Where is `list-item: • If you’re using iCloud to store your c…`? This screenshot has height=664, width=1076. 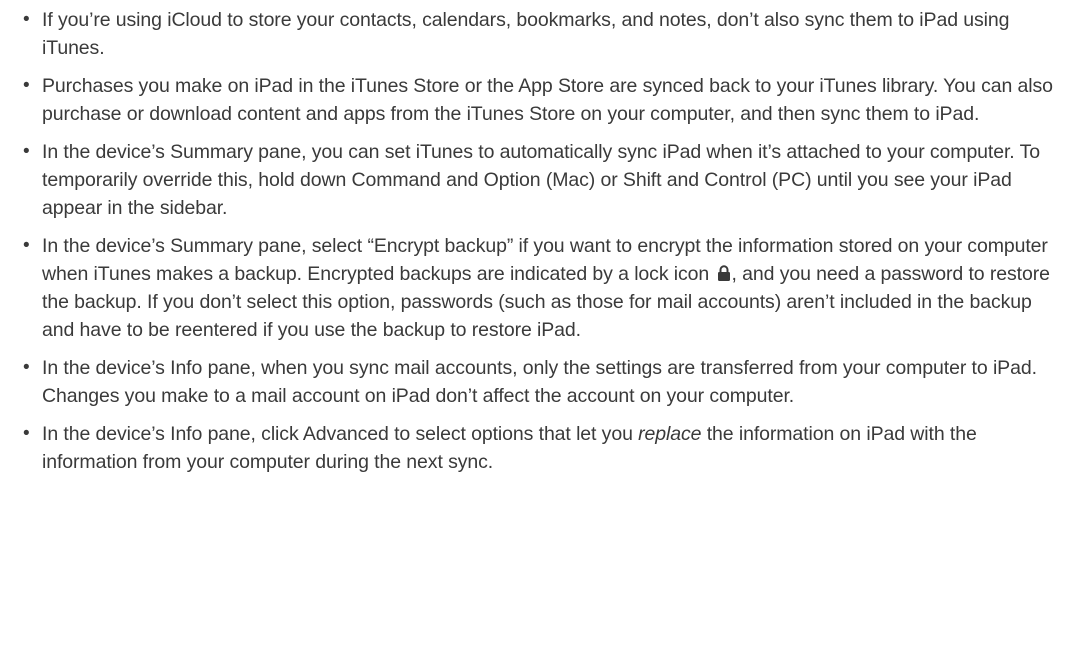 list-item: • If you’re using iCloud to store your c… is located at coordinates (538, 34).